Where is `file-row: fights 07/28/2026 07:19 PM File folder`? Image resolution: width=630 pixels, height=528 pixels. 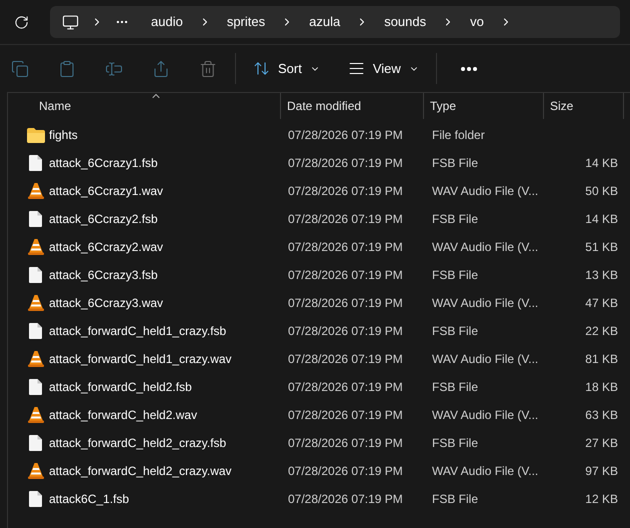 file-row: fights 07/28/2026 07:19 PM File folder is located at coordinates (319, 135).